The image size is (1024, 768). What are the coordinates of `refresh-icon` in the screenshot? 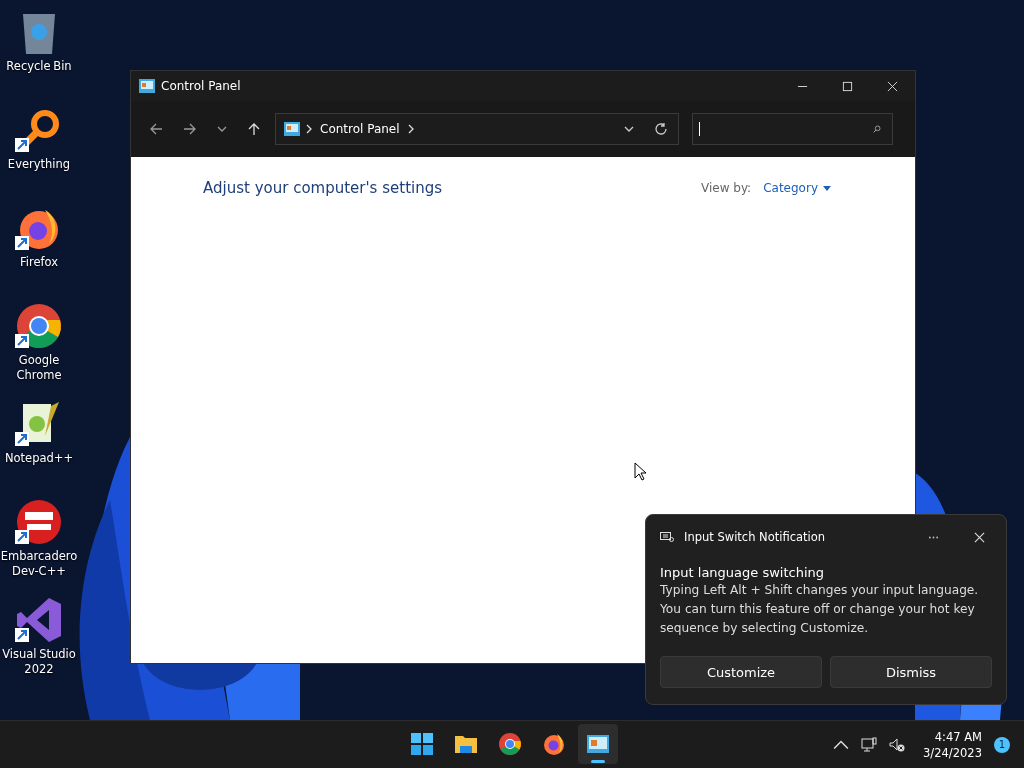 It's located at (661, 129).